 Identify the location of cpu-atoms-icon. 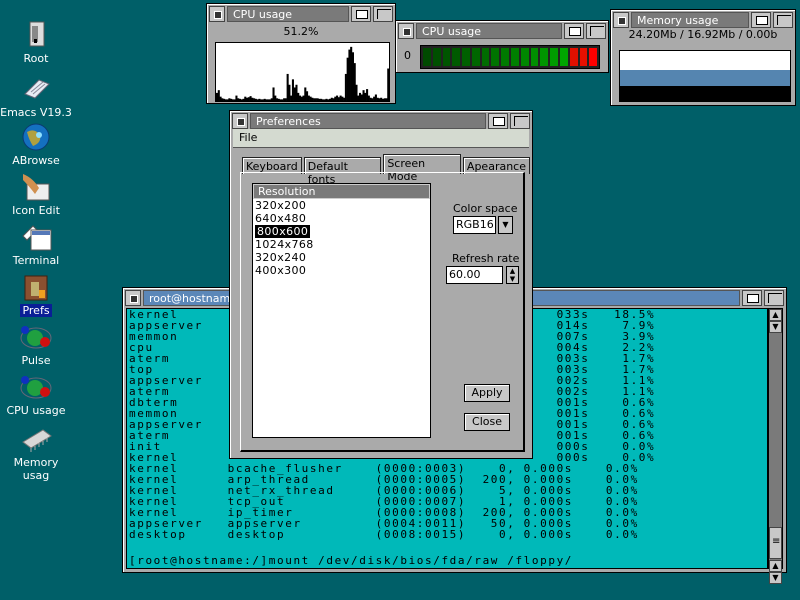
(36, 387).